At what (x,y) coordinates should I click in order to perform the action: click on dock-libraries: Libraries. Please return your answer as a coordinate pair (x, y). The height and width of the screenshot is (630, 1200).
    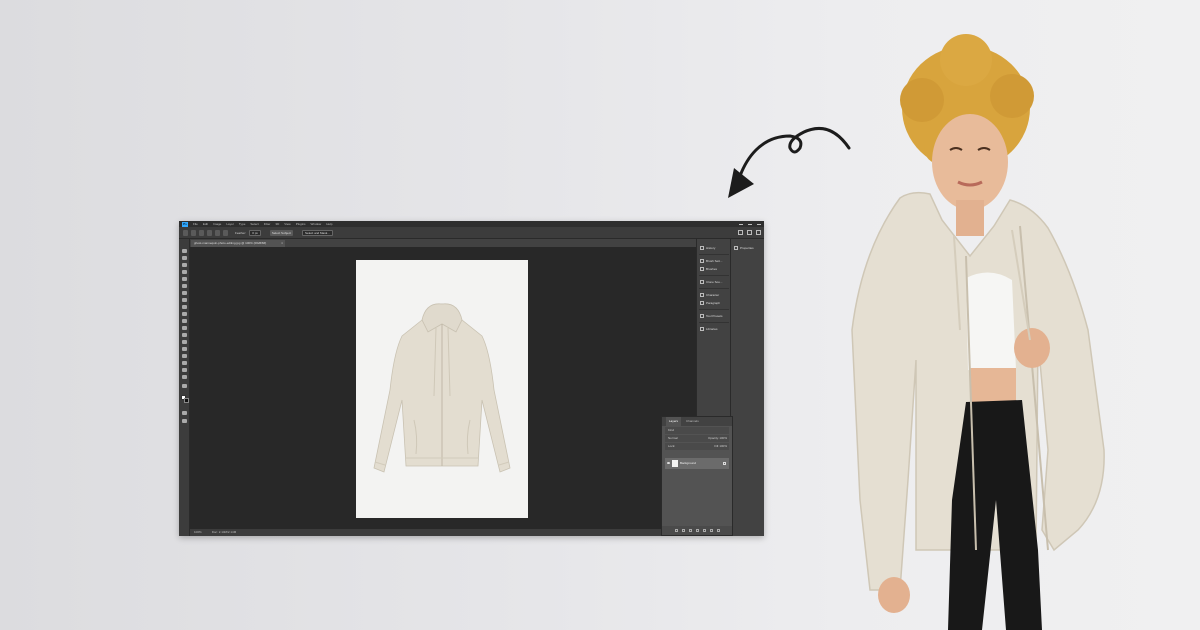
    Looking at the image, I should click on (715, 329).